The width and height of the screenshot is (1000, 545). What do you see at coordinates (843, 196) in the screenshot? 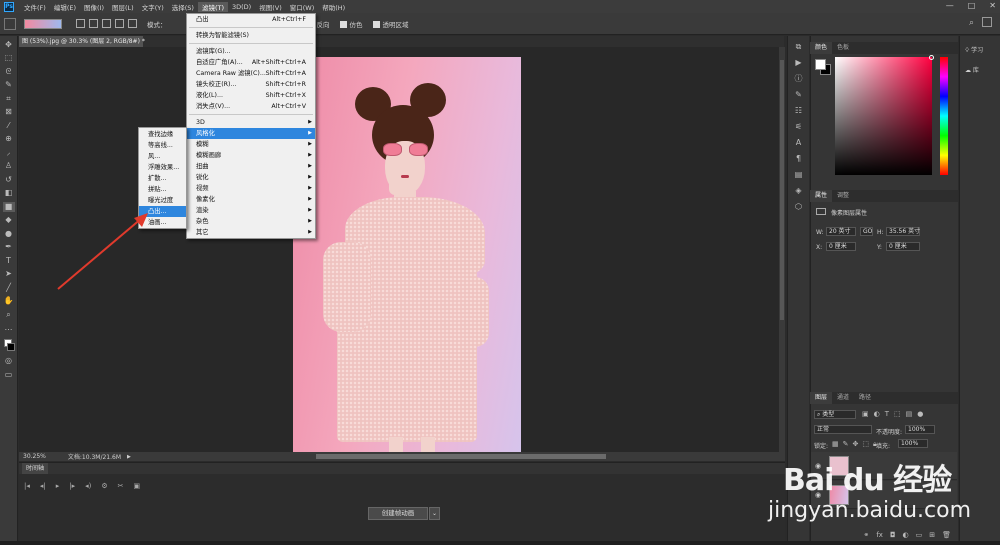
I see `tab-adjustments: 调整` at bounding box center [843, 196].